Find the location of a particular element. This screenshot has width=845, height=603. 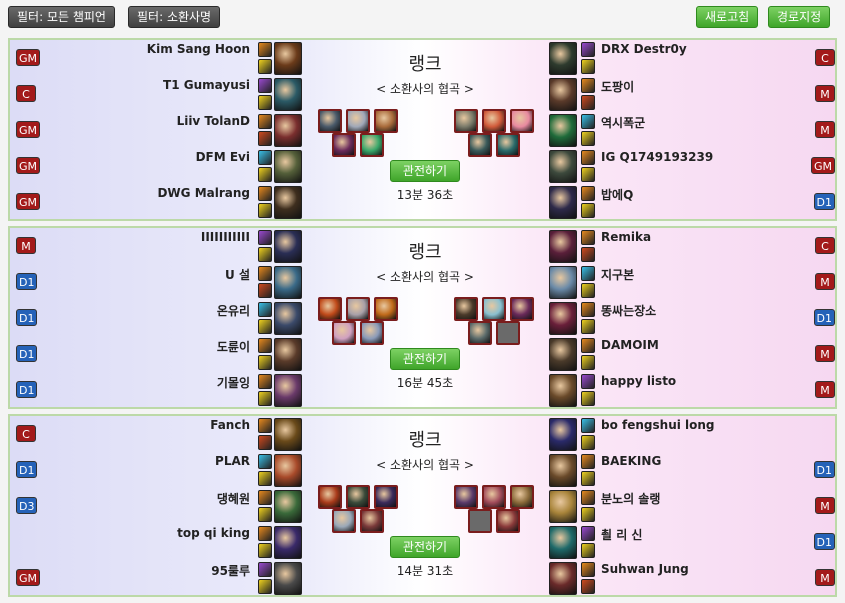

summoner-name: 도륜이 is located at coordinates (233, 346).